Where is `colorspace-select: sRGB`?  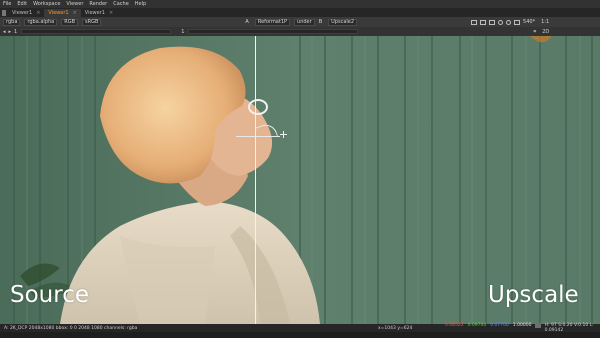
colorspace-select: sRGB is located at coordinates (92, 22).